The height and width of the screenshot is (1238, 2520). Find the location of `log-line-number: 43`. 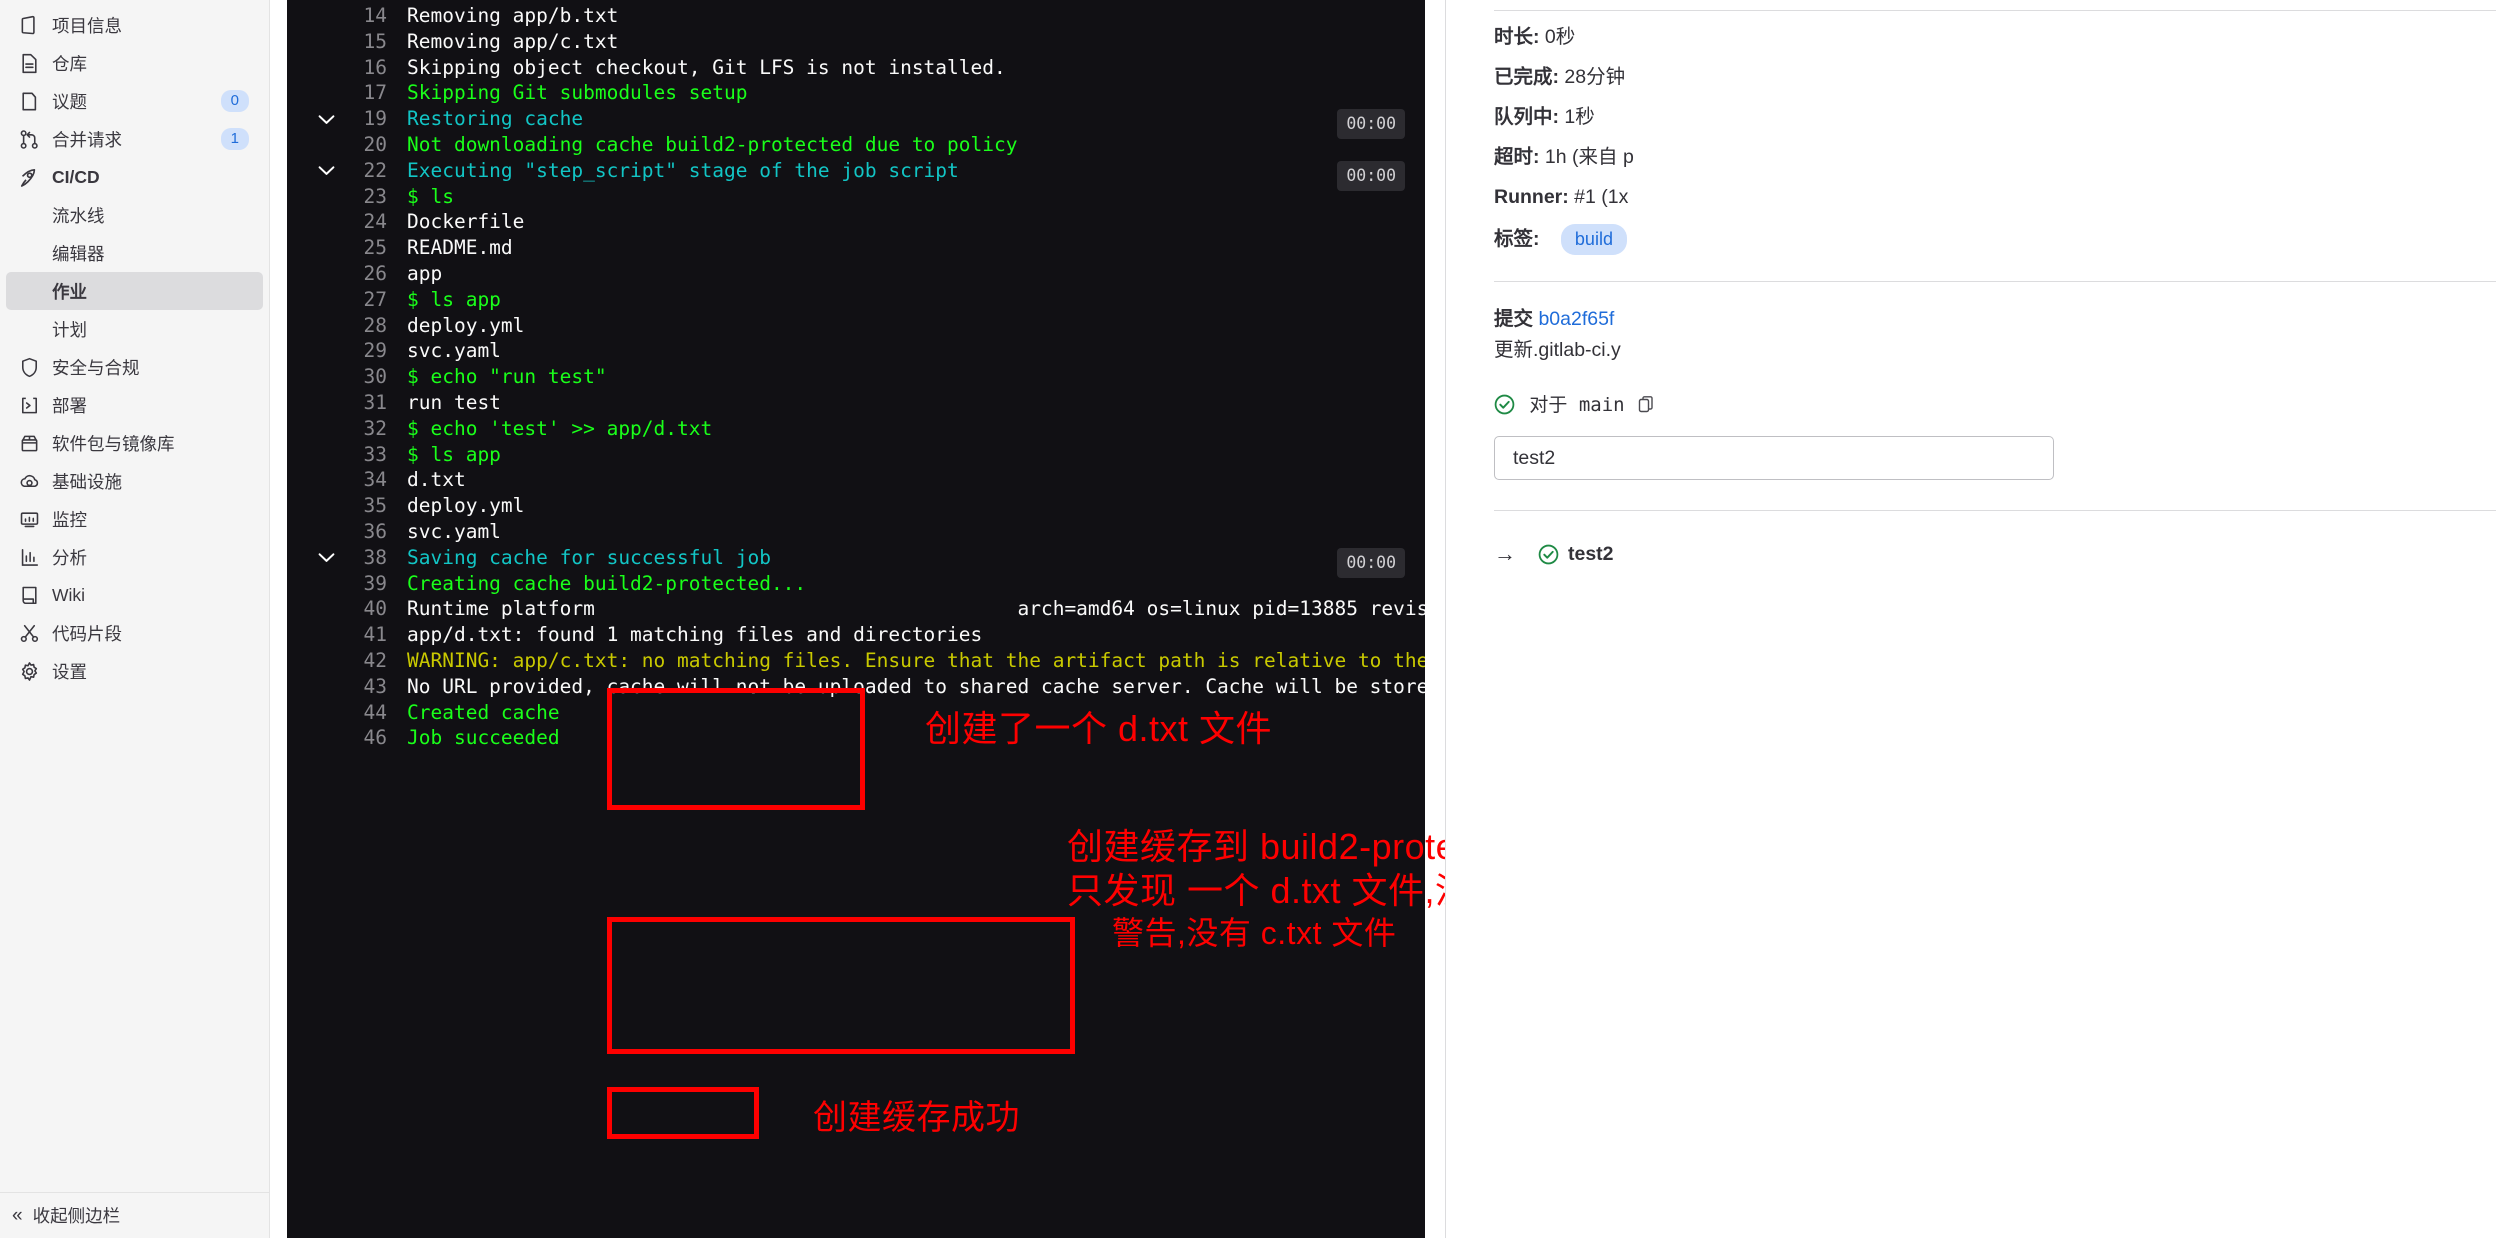

log-line-number: 43 is located at coordinates (375, 686).